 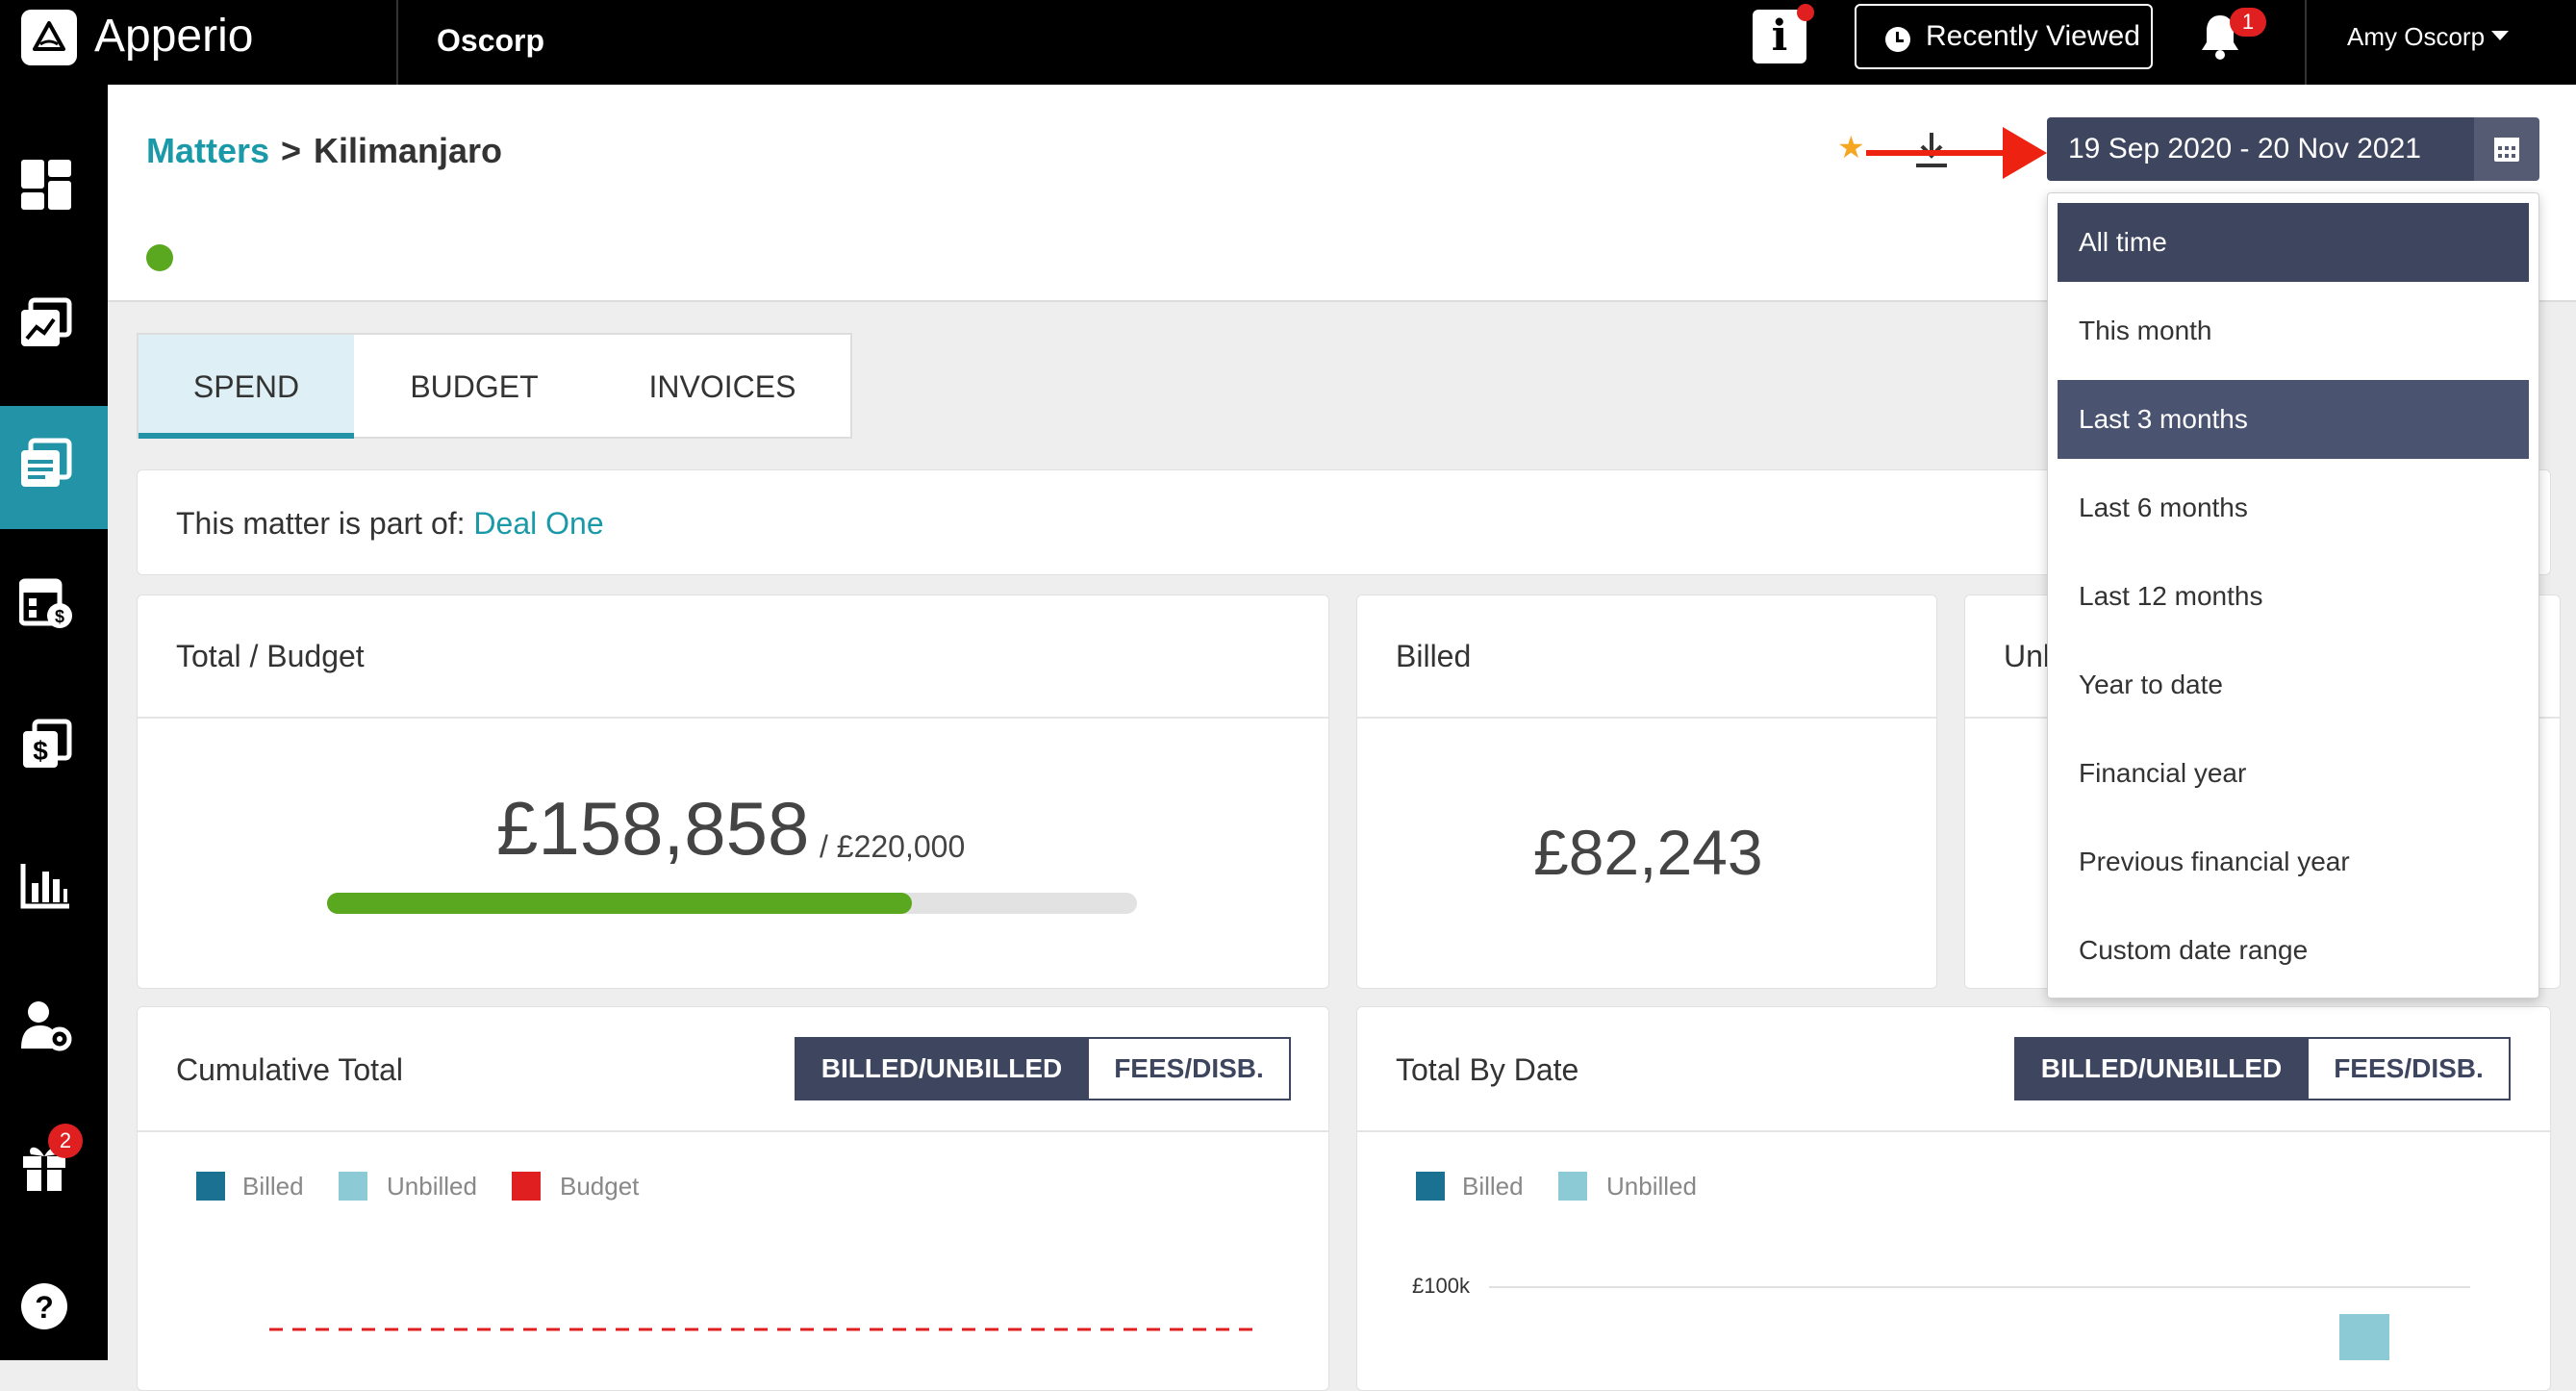 What do you see at coordinates (526, 1186) in the screenshot?
I see `legend-swatch-budget` at bounding box center [526, 1186].